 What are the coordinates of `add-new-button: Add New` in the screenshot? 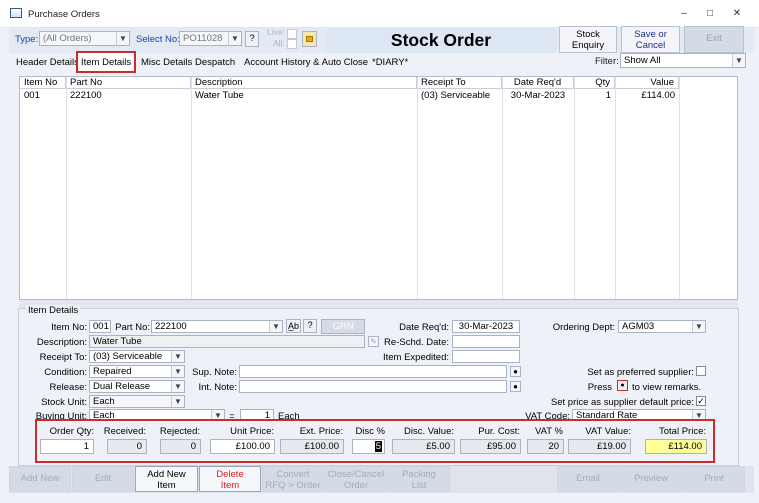 It's located at (40, 479).